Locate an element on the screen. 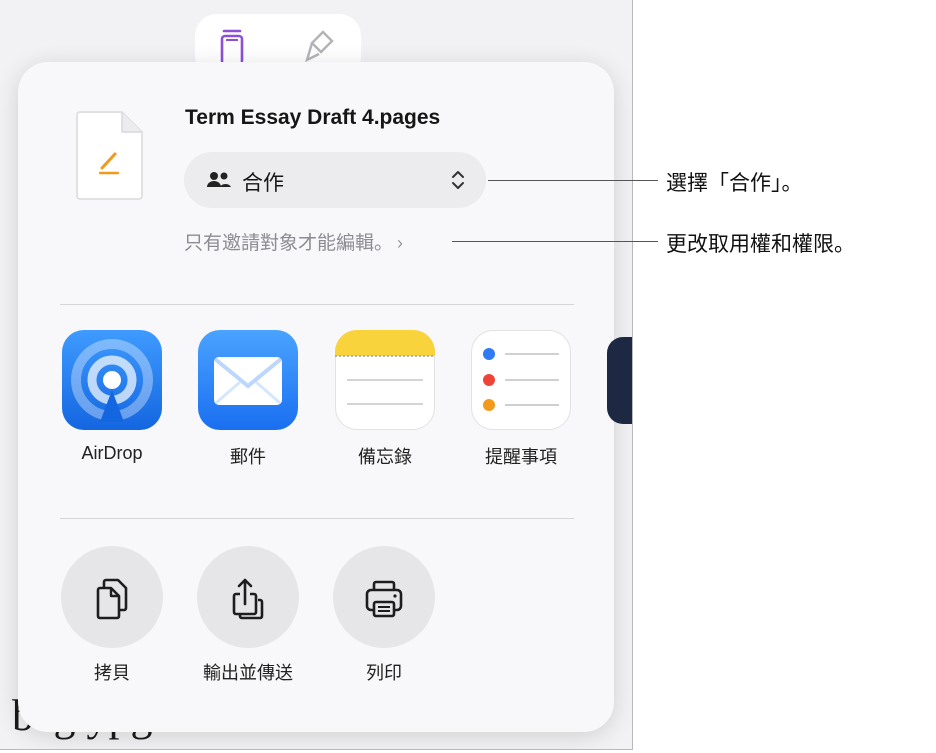 This screenshot has width=936, height=753. collaboration-label: 合作 is located at coordinates (263, 183).